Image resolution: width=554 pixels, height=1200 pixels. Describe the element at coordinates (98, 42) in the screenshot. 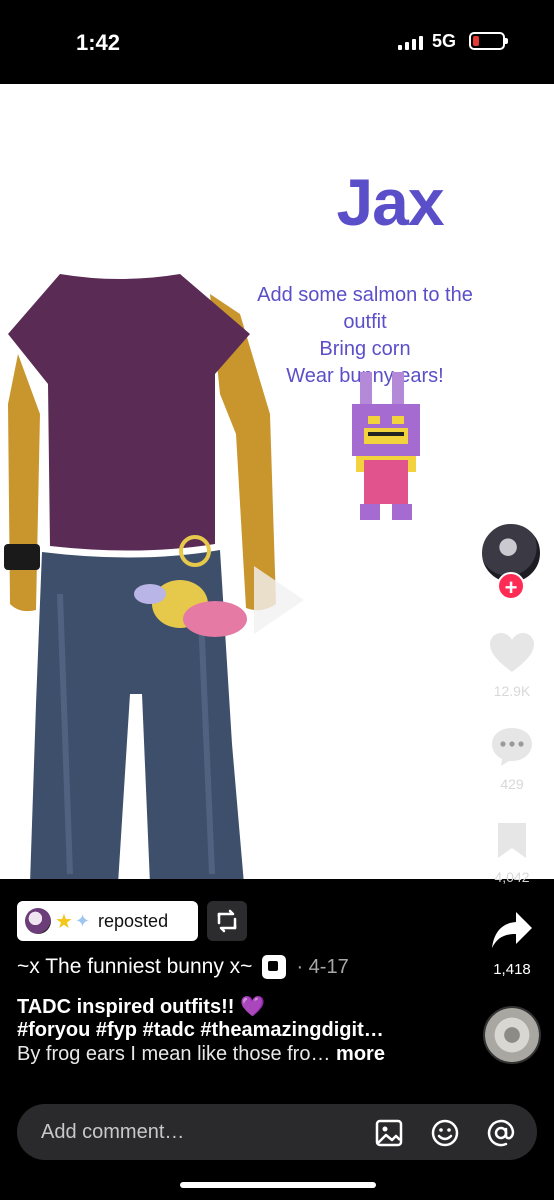

I see `status-time: 1:42` at that location.